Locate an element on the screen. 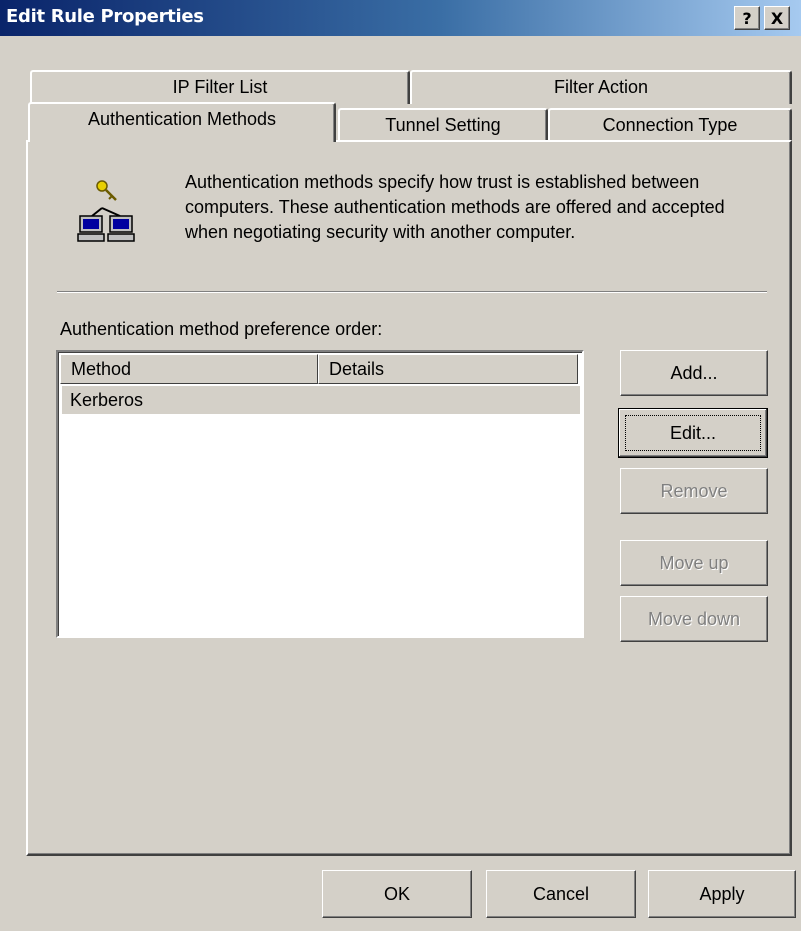 The image size is (801, 931). tab-ip-filter-list: IP Filter List is located at coordinates (220, 87).